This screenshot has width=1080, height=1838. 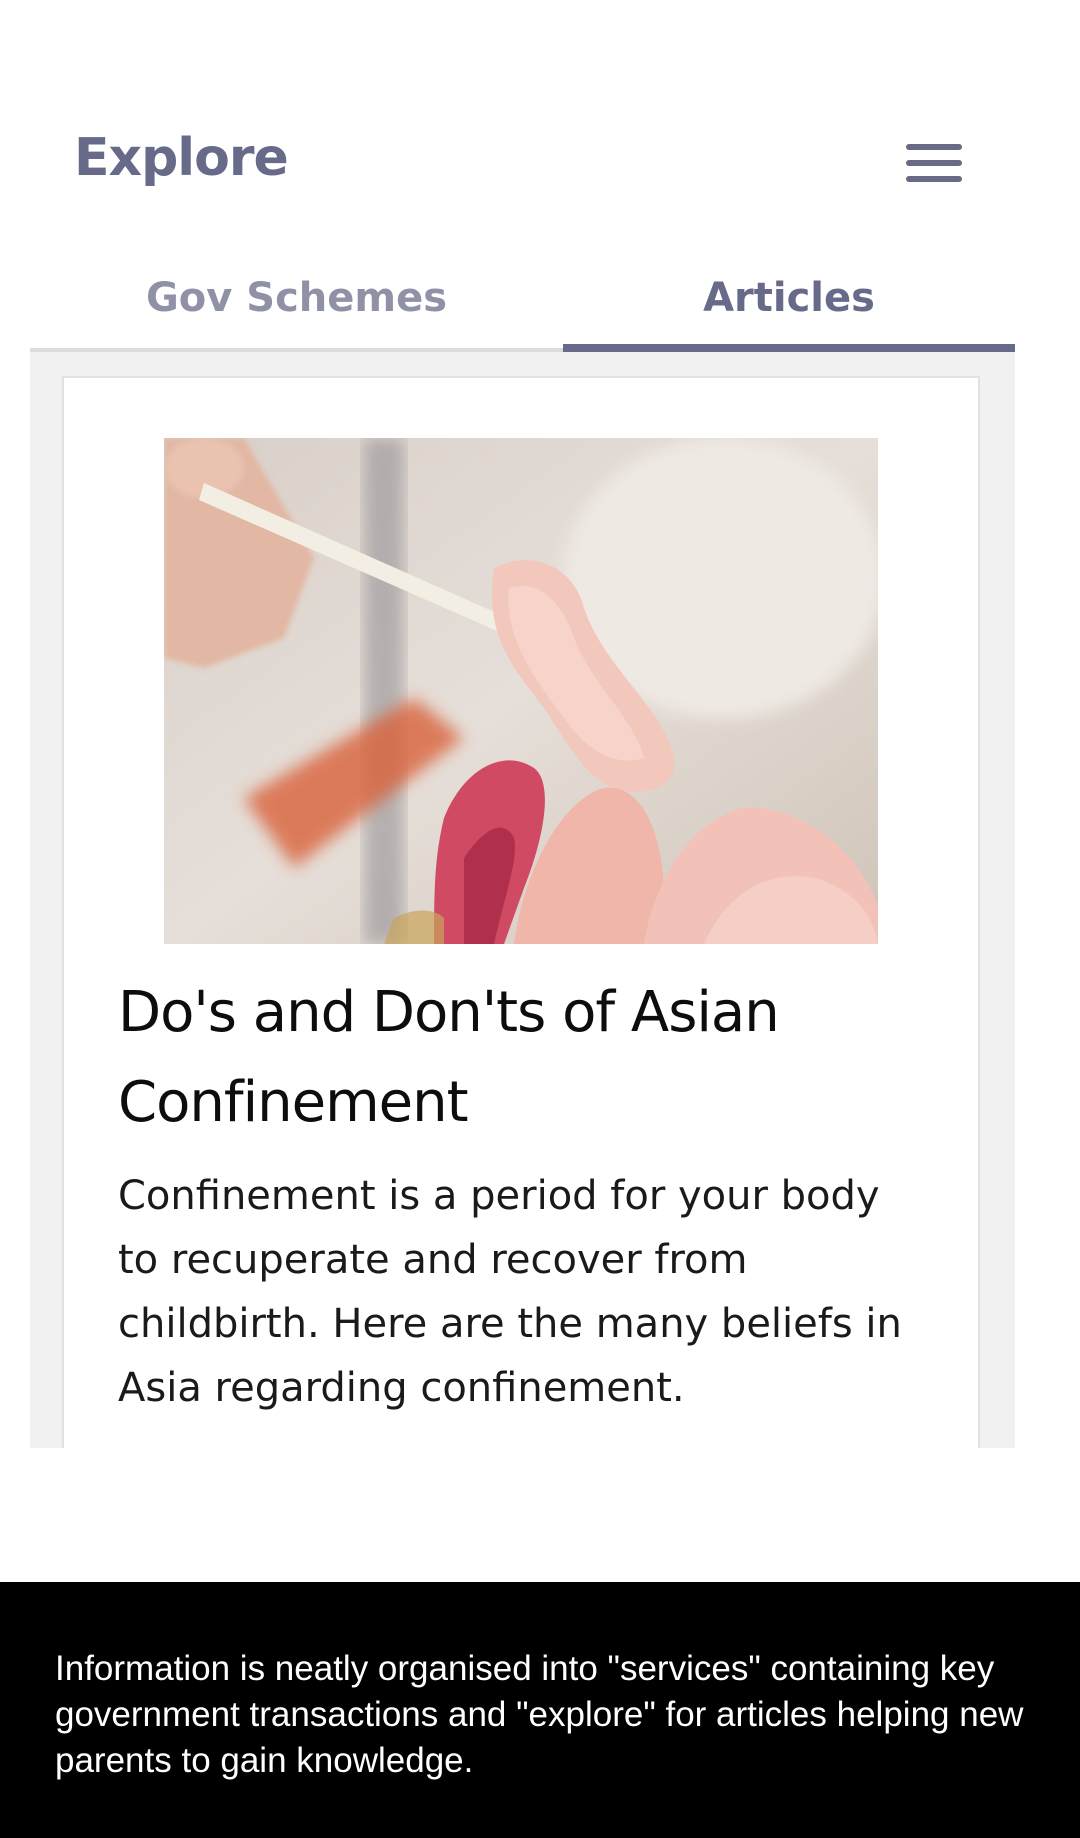 I want to click on tab-bar: Gov Schemes Articles, so click(x=522, y=301).